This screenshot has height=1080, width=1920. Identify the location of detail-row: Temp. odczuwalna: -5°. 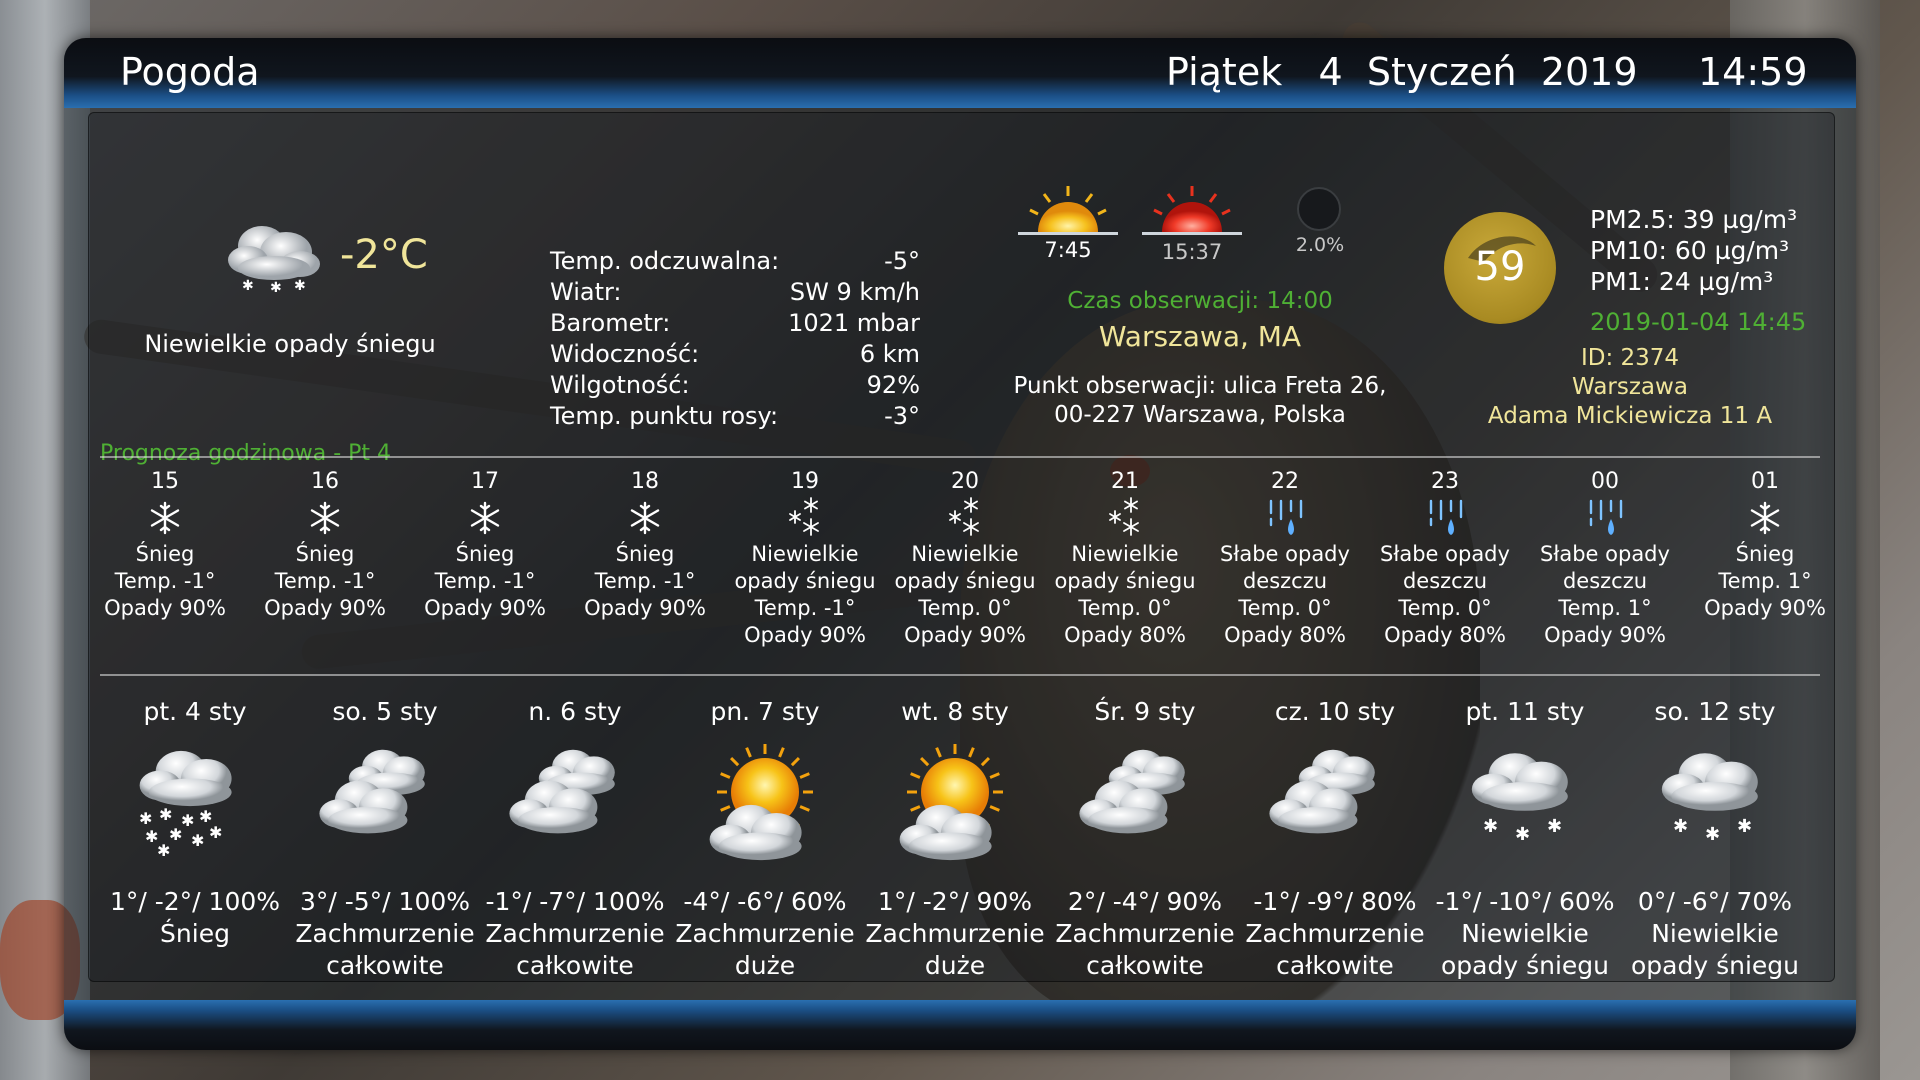
(735, 261).